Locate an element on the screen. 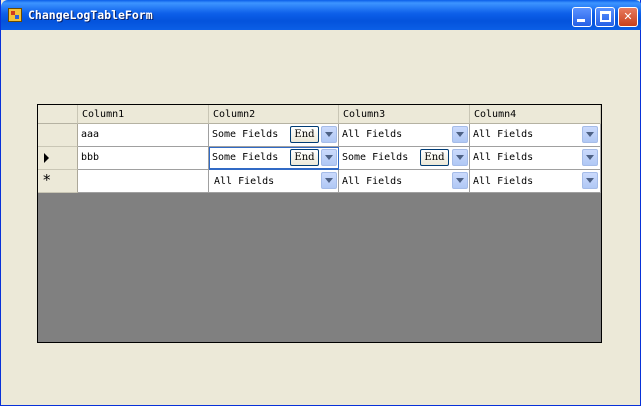  table-cell-column3: Some Fields End is located at coordinates (404, 158).